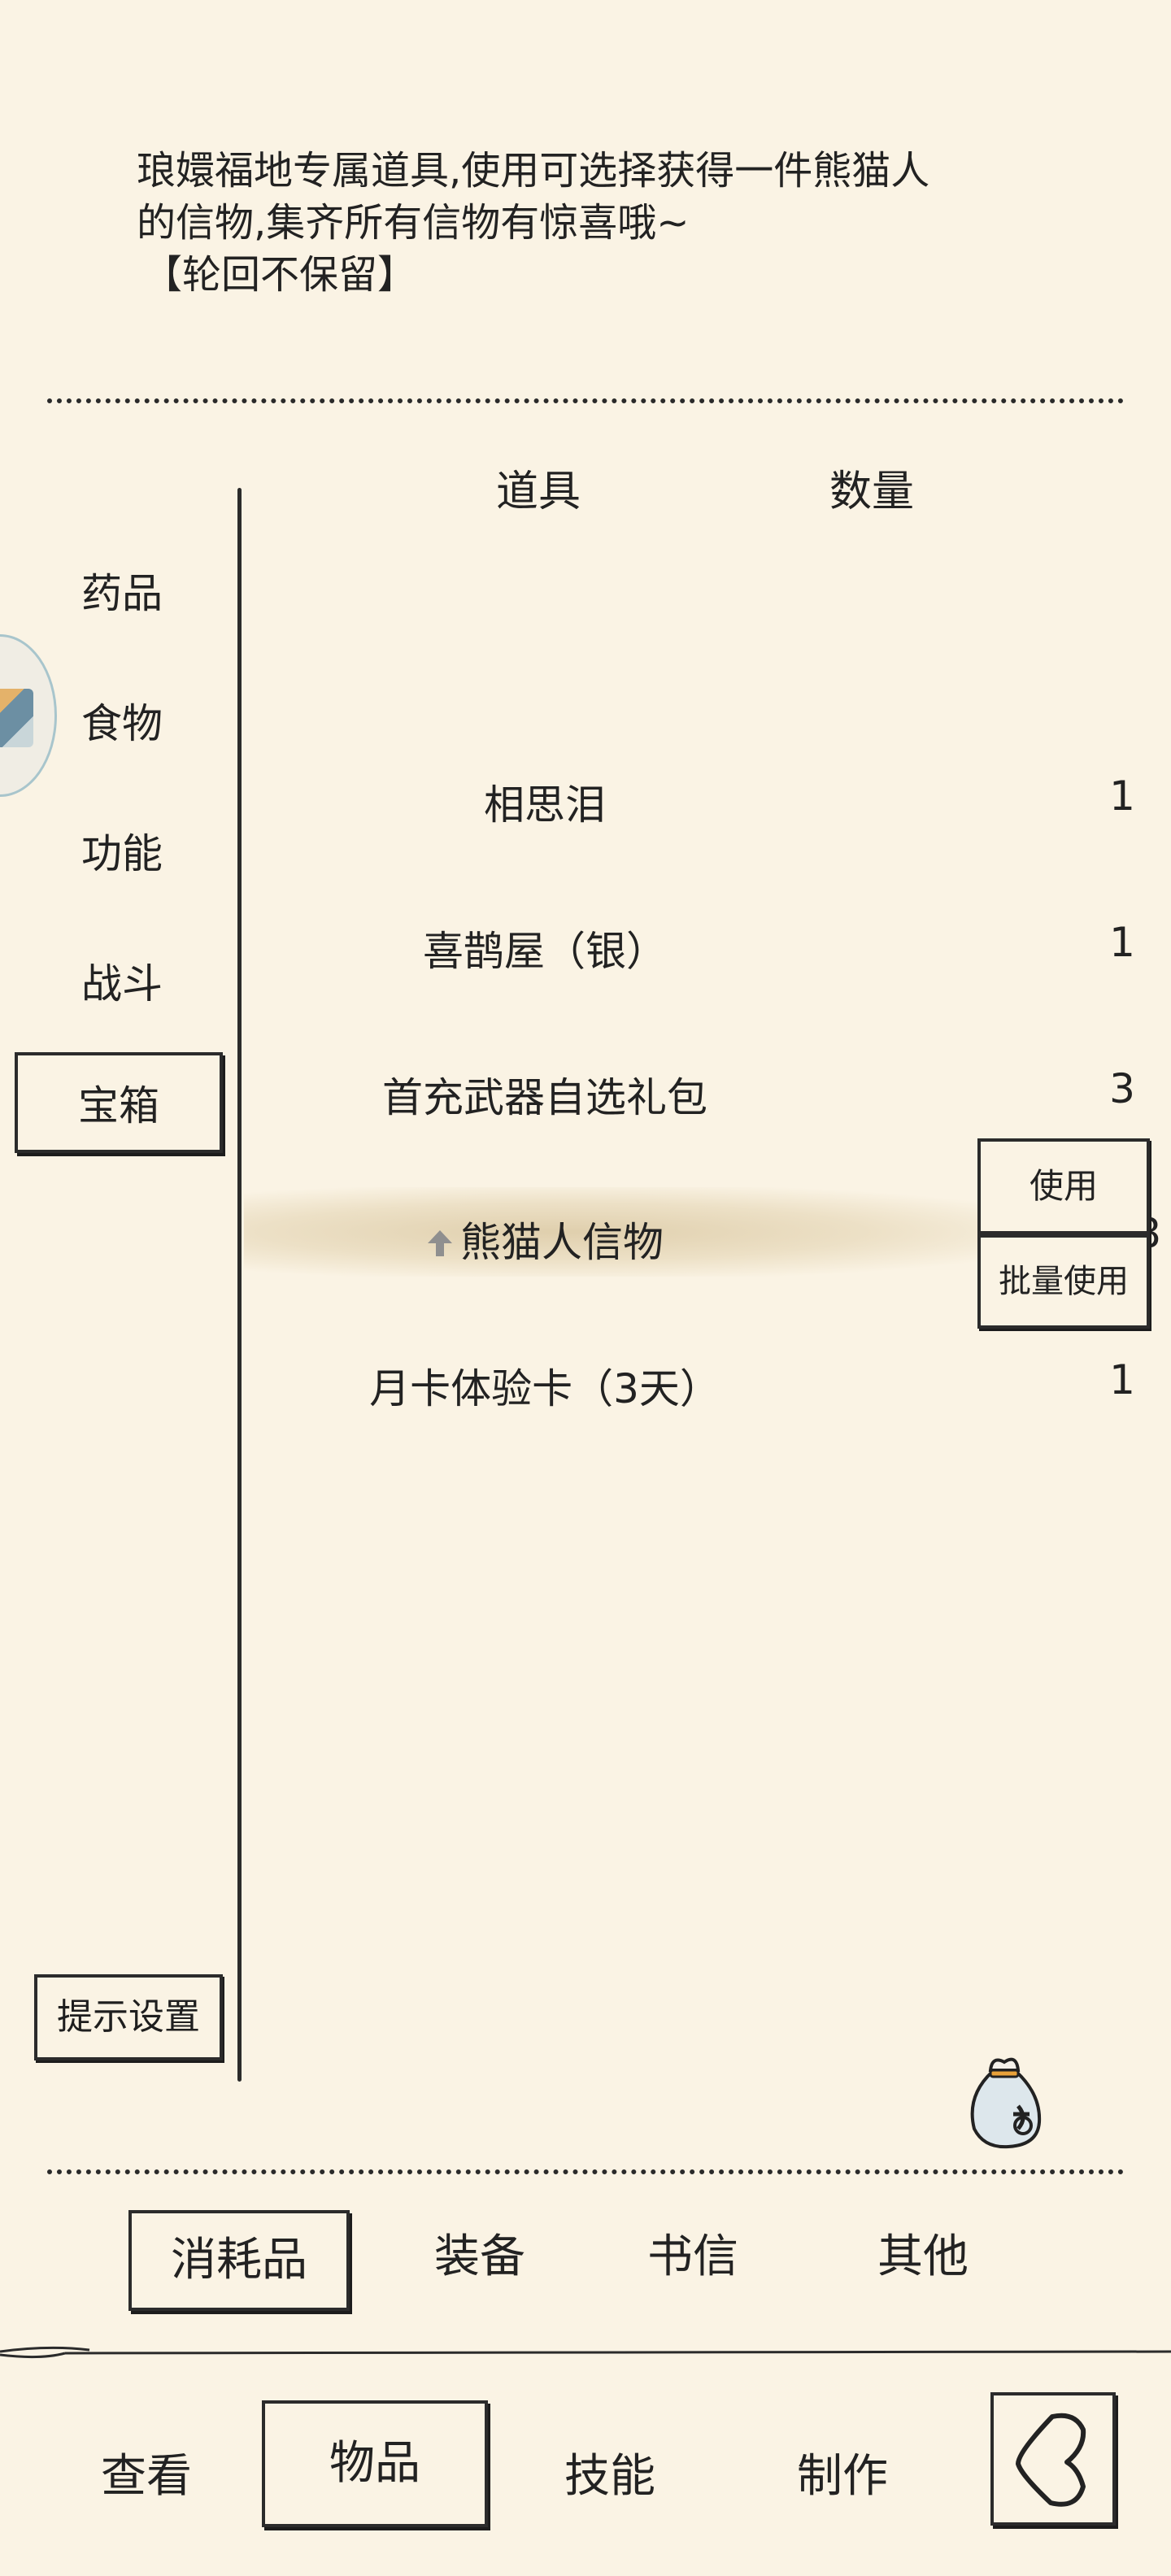  What do you see at coordinates (119, 1103) in the screenshot?
I see `category-chest: 宝箱` at bounding box center [119, 1103].